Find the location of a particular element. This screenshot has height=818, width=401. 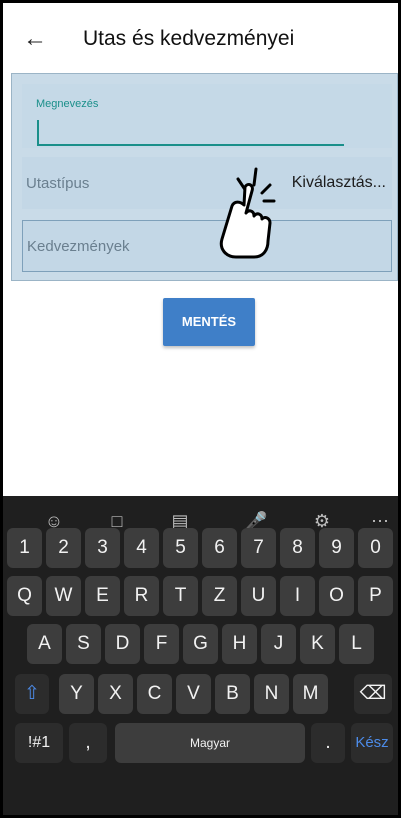

key-i: I is located at coordinates (297, 596).